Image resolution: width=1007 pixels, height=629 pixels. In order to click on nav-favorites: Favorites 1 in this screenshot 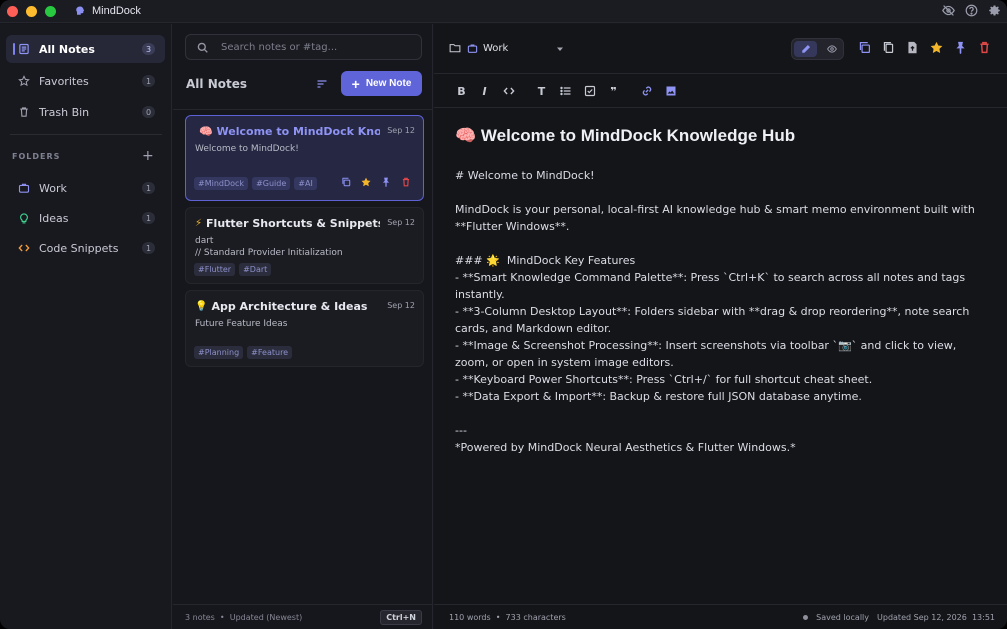, I will do `click(85, 81)`.